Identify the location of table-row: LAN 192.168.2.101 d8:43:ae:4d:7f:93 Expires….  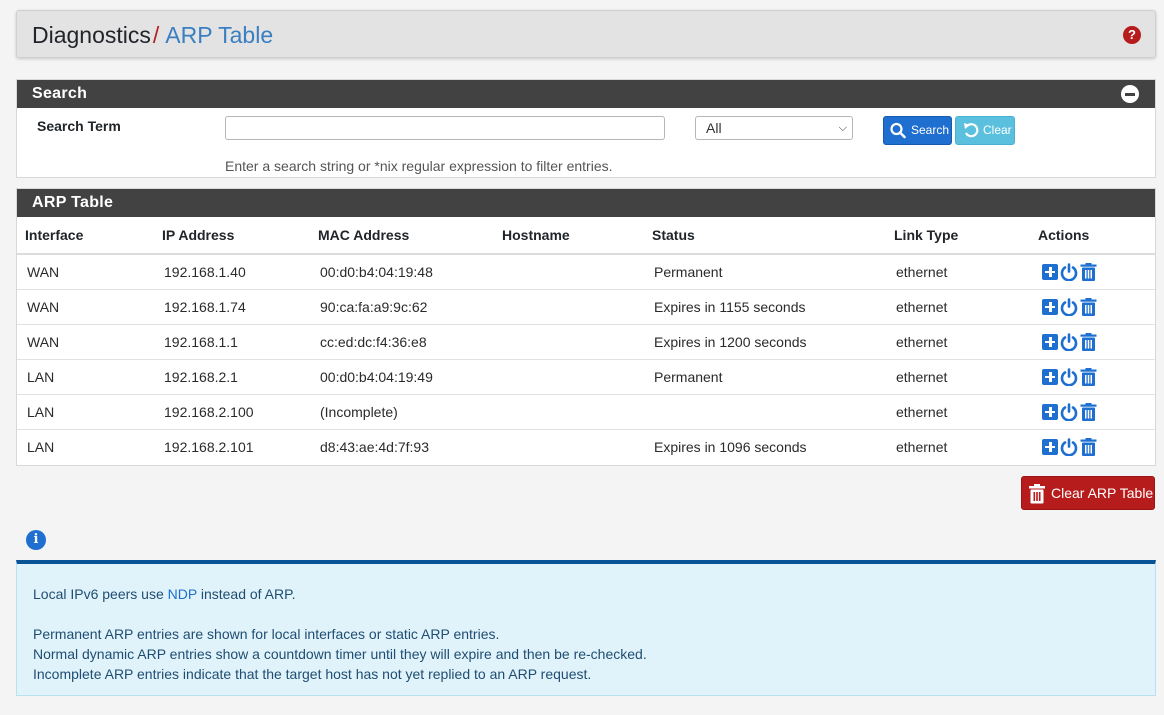
(586, 446).